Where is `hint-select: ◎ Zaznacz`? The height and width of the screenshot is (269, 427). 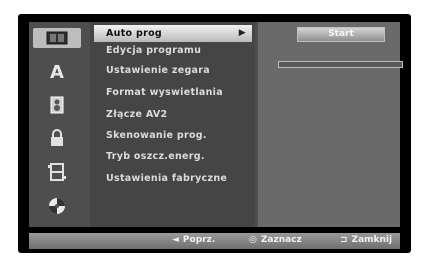
hint-select: ◎ Zaznacz is located at coordinates (275, 240).